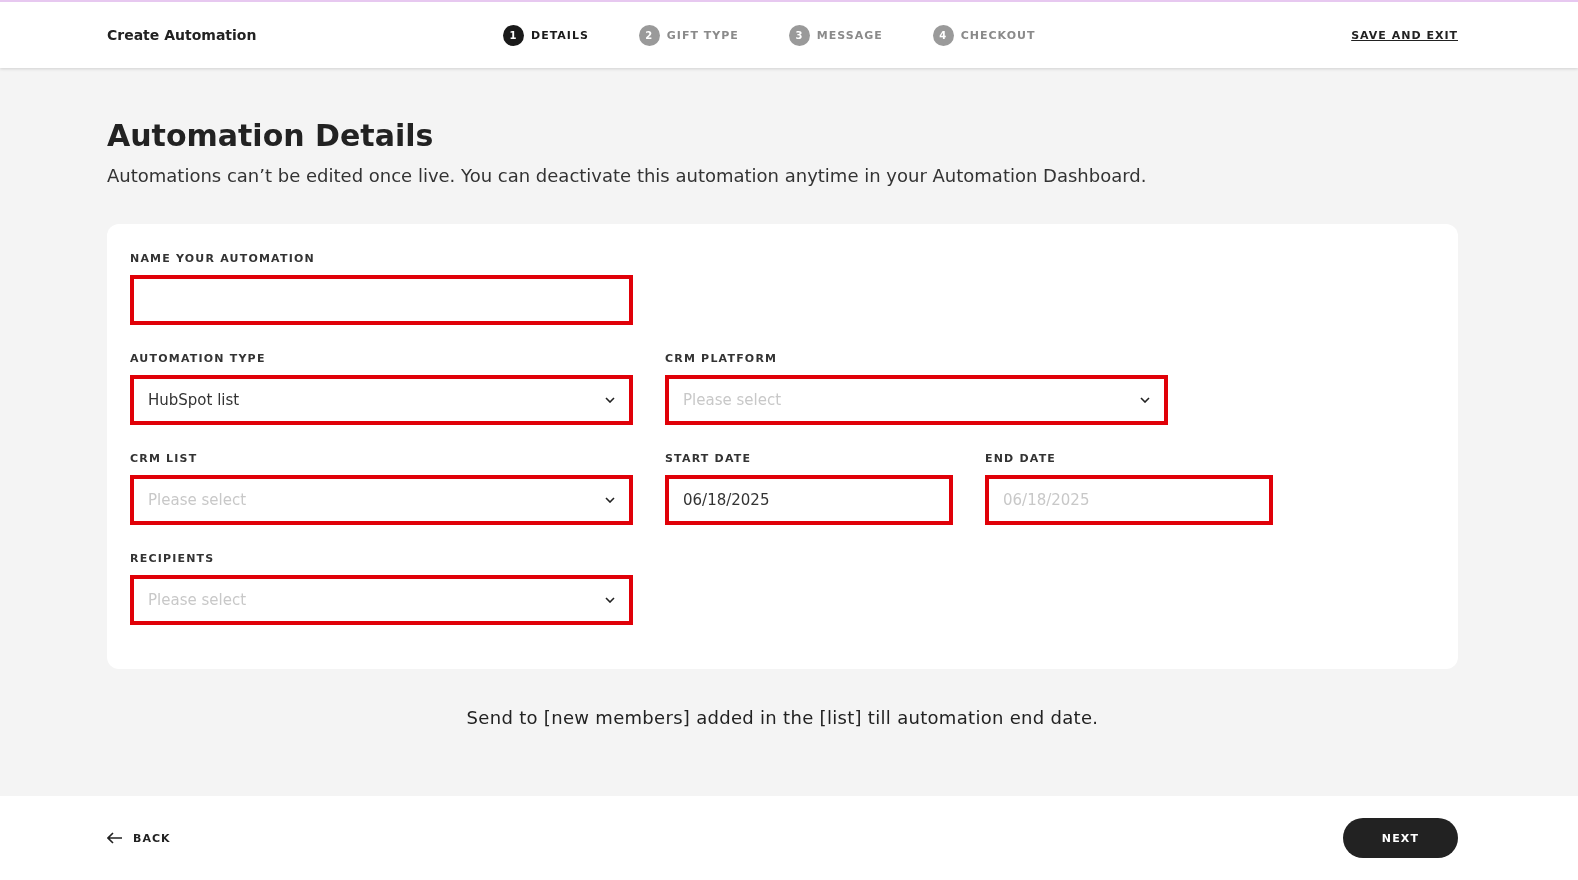 This screenshot has width=1578, height=880. Describe the element at coordinates (223, 258) in the screenshot. I see `field-label: NAME YOUR AUTOMATION` at that location.